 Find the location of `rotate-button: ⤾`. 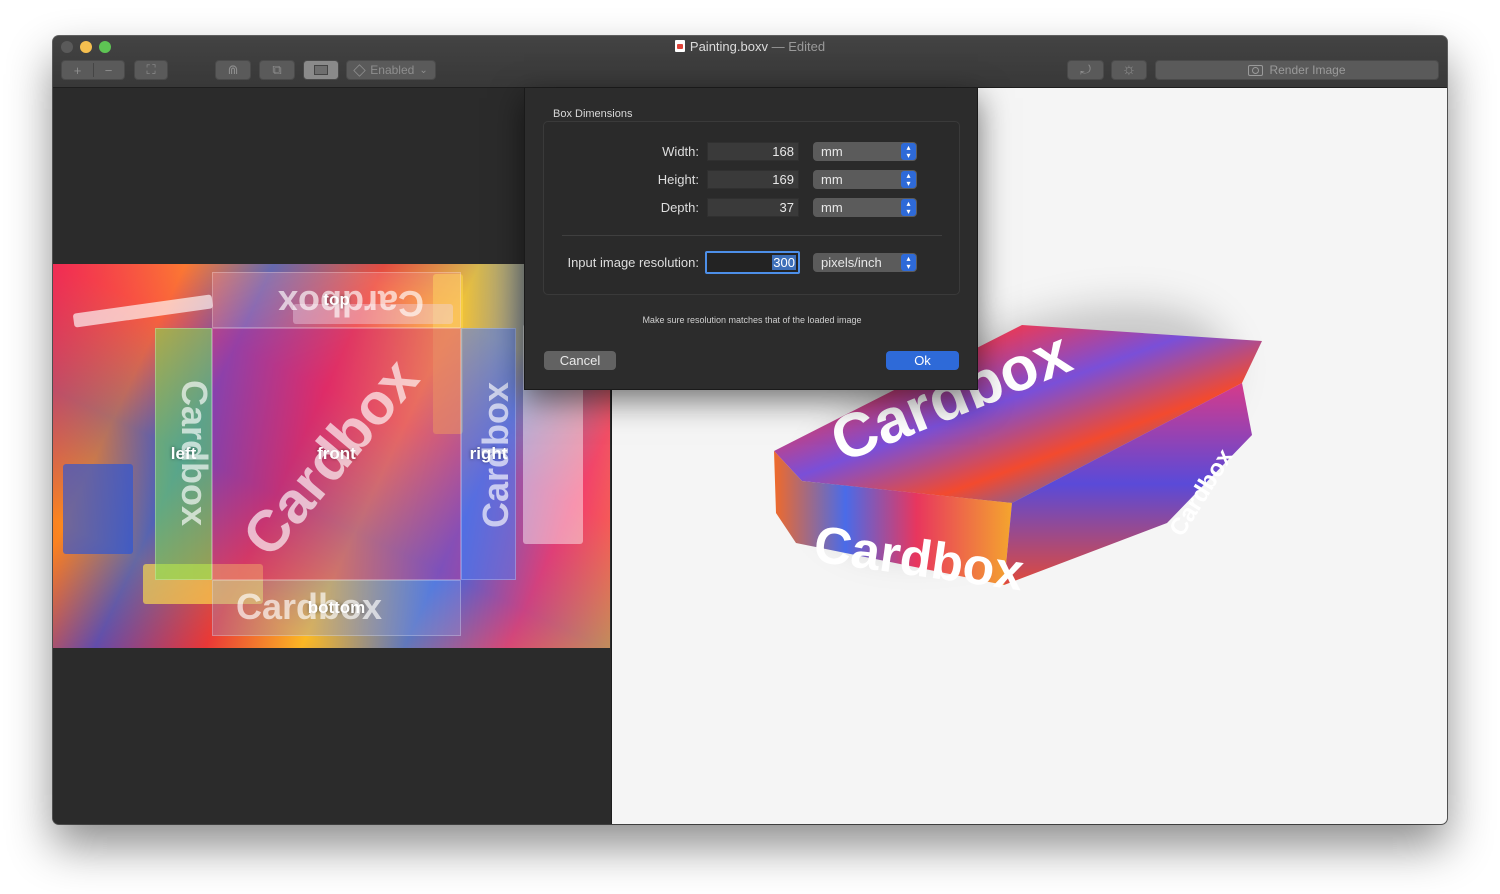

rotate-button: ⤾ is located at coordinates (1085, 70).